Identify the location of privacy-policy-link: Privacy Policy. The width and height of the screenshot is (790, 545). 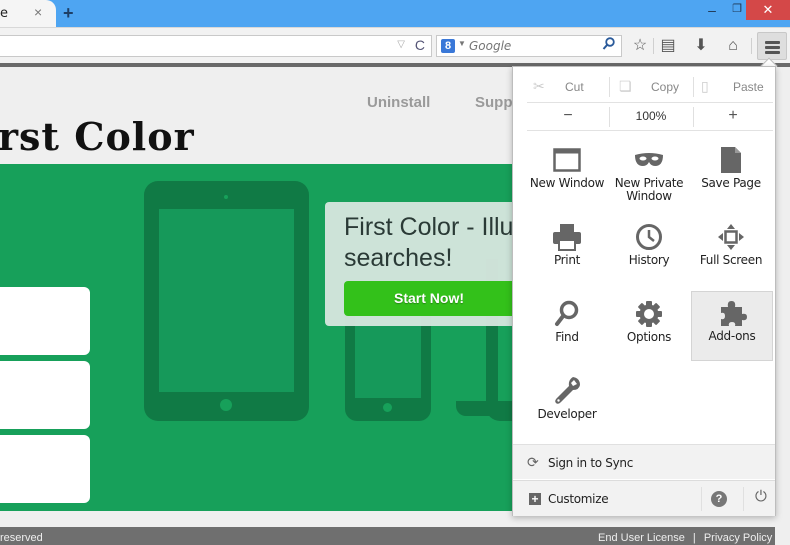
(738, 538).